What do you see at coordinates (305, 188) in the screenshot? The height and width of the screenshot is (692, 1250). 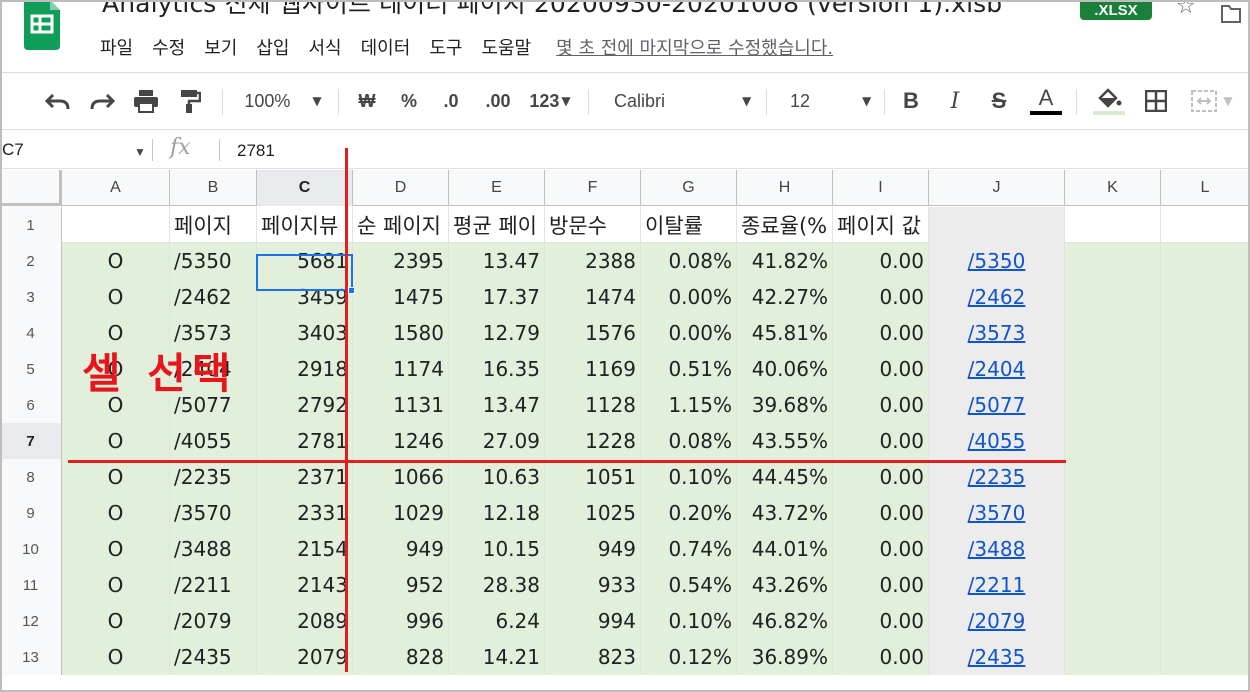 I see `column-header-c: C` at bounding box center [305, 188].